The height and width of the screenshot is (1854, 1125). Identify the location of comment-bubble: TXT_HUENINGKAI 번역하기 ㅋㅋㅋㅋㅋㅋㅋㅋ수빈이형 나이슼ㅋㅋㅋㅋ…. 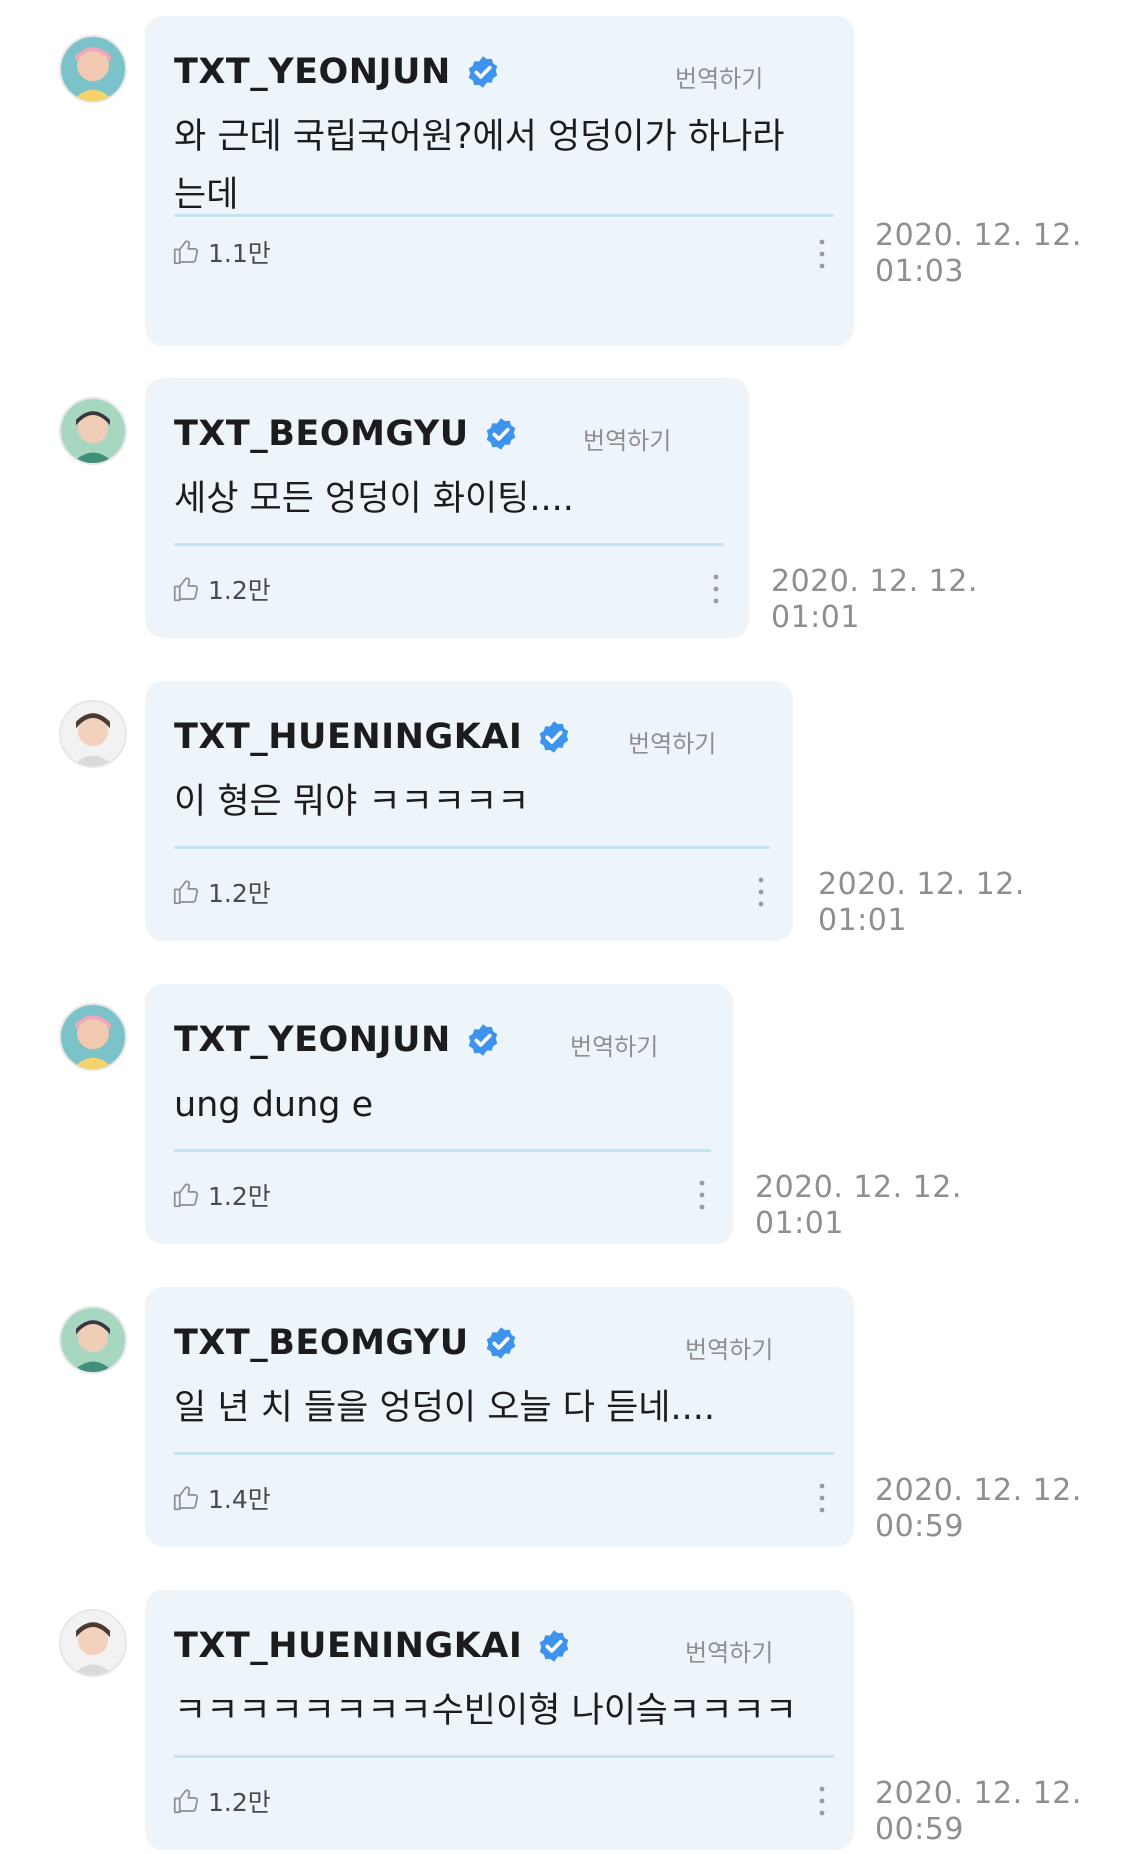
(499, 1720).